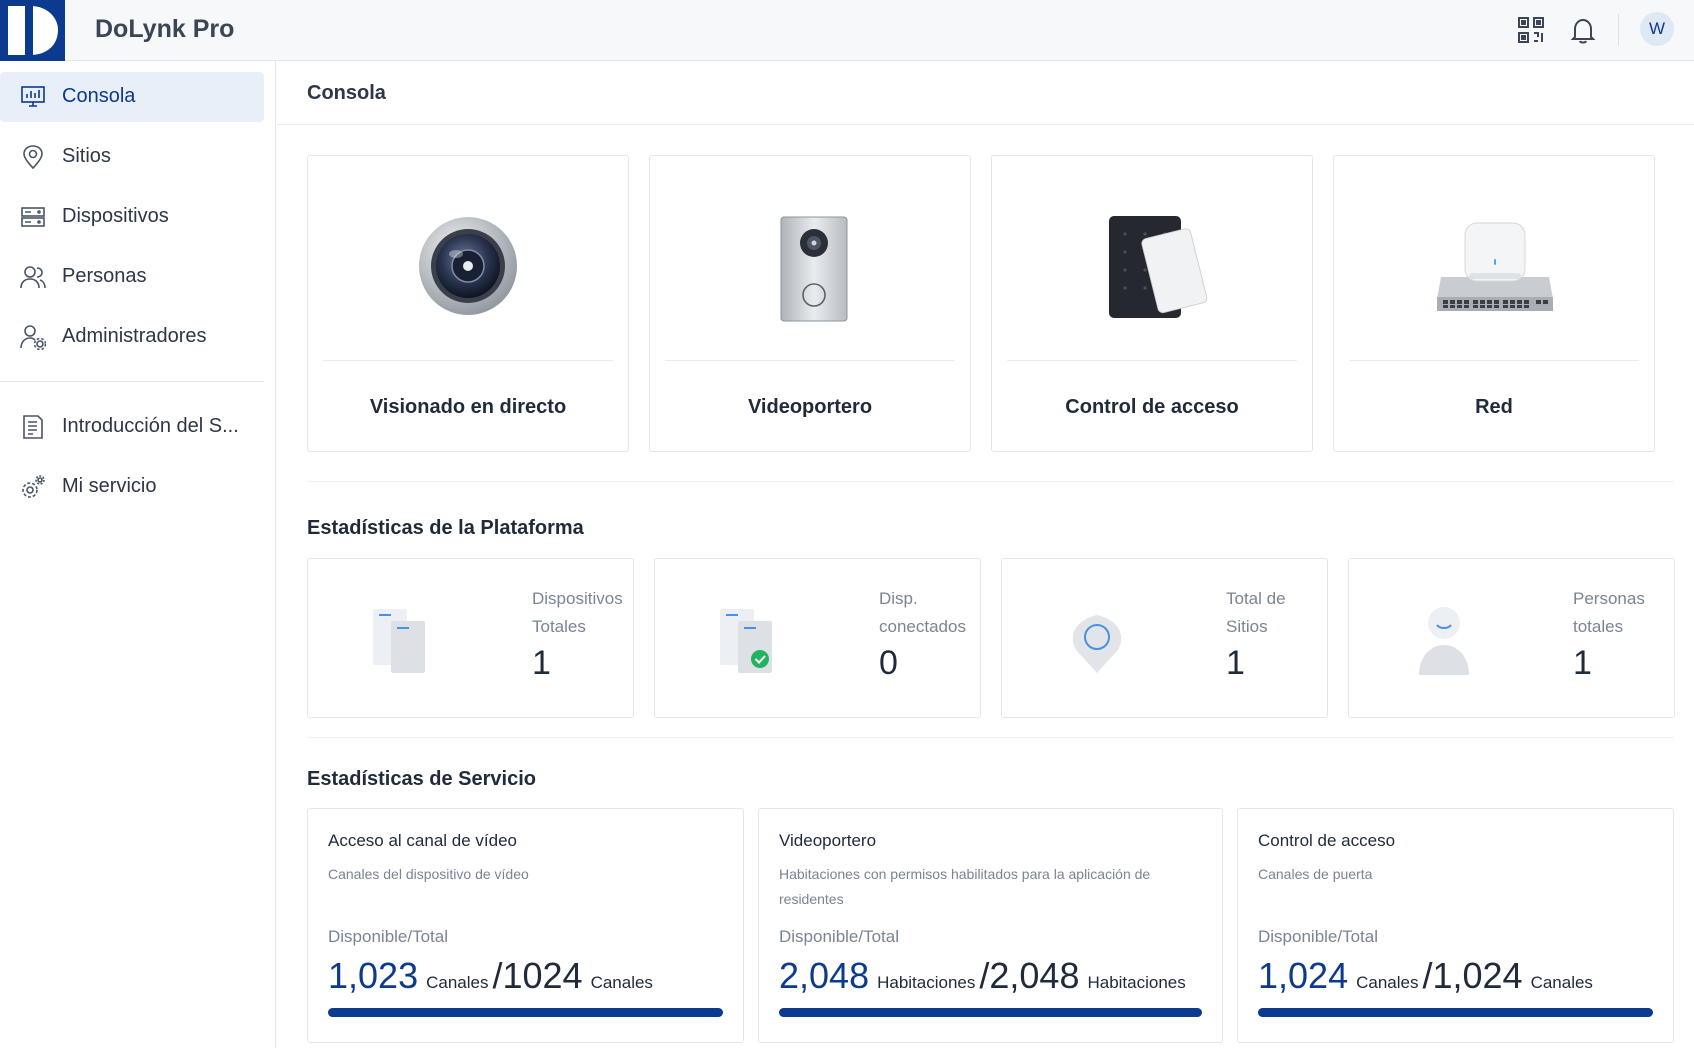 This screenshot has width=1694, height=1048. Describe the element at coordinates (1303, 975) in the screenshot. I see `available-count: 1,024` at that location.